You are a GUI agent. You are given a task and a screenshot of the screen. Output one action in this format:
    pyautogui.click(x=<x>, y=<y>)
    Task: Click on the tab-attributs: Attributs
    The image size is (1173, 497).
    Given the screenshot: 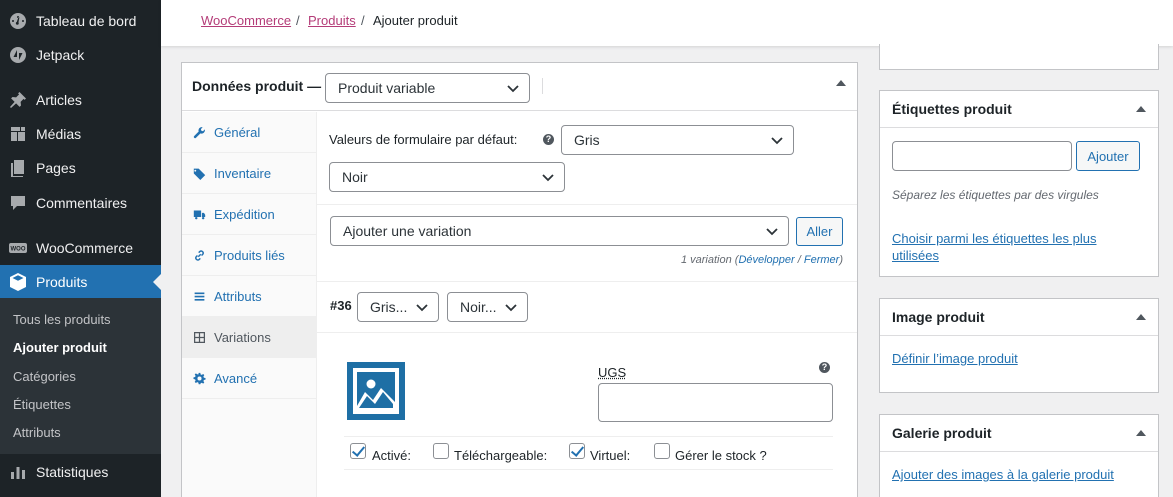 What is the action you would take?
    pyautogui.click(x=249, y=296)
    